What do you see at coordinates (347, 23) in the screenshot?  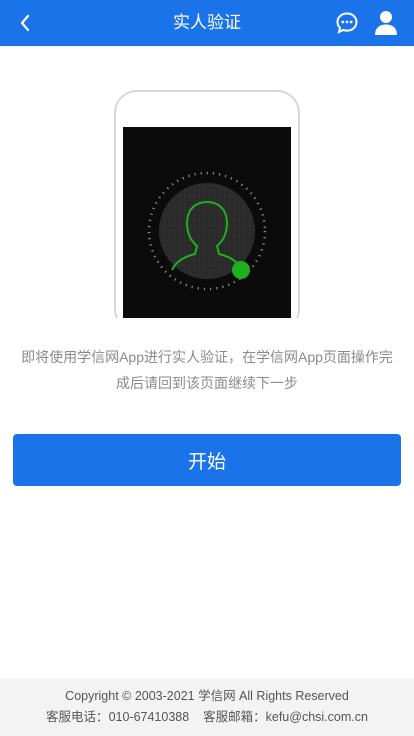 I see `chat-bubble-icon` at bounding box center [347, 23].